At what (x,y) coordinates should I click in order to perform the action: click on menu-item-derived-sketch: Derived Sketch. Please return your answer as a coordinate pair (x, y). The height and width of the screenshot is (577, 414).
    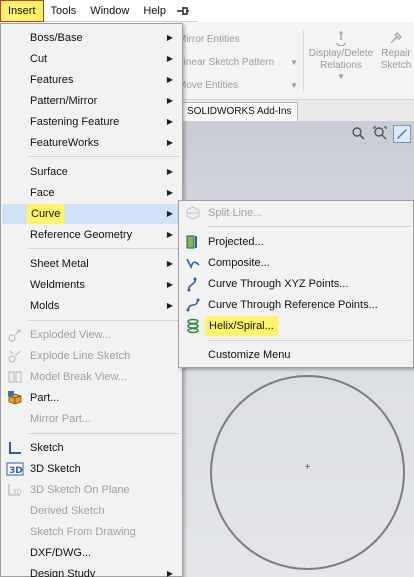
    Looking at the image, I should click on (91, 511).